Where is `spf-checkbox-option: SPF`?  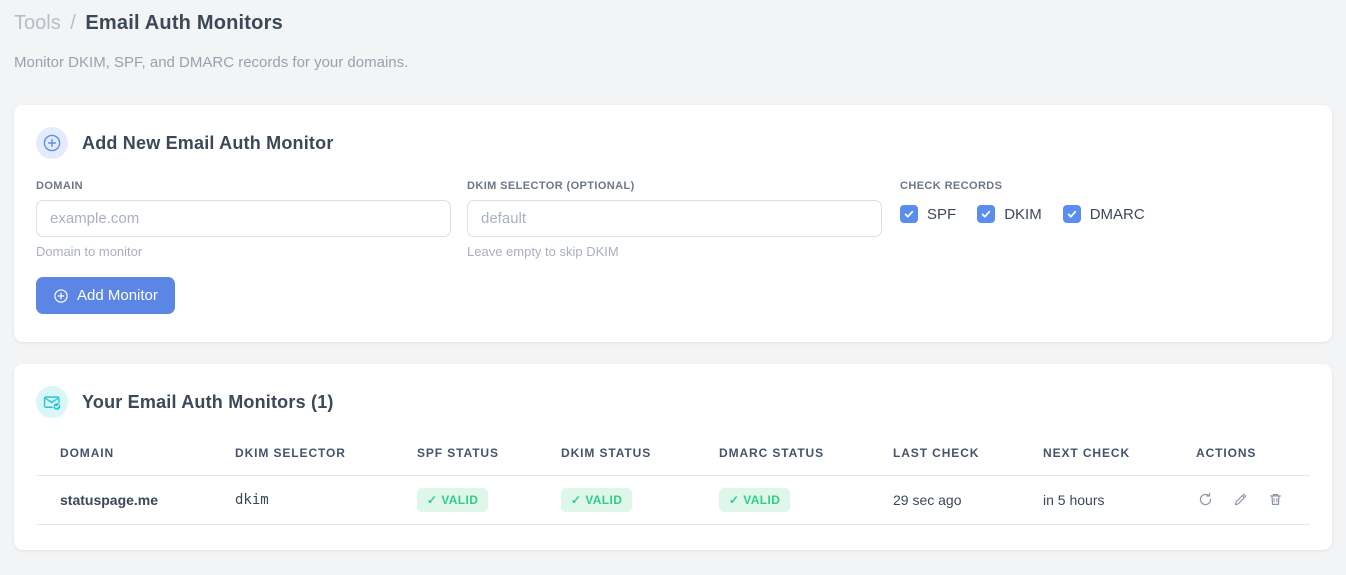
spf-checkbox-option: SPF is located at coordinates (928, 214).